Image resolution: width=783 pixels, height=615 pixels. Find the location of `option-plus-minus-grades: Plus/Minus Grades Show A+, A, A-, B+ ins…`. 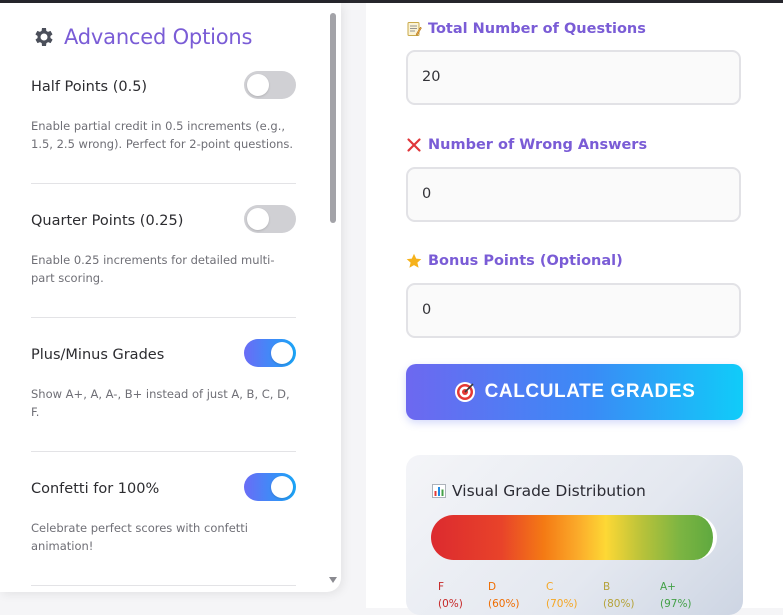

option-plus-minus-grades: Plus/Minus Grades Show A+, A, A-, B+ ins… is located at coordinates (163, 382).